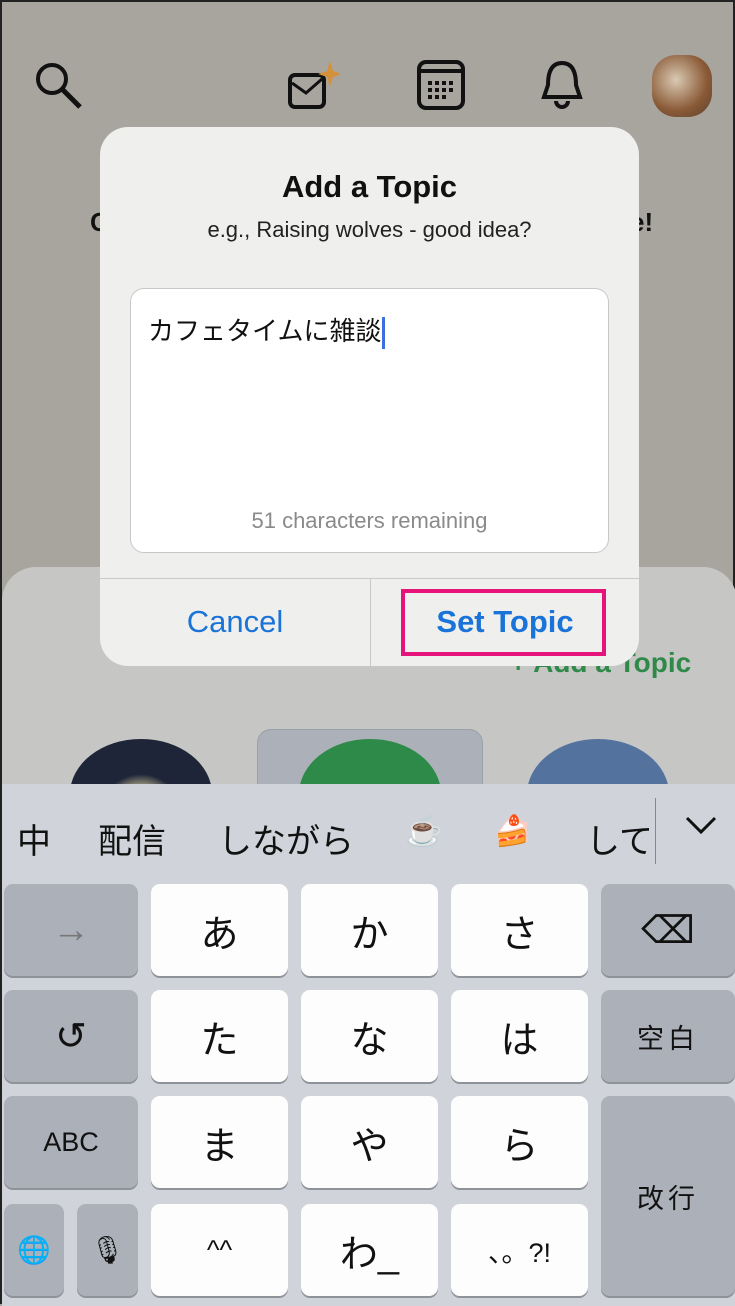 This screenshot has width=735, height=1306. Describe the element at coordinates (71, 1036) in the screenshot. I see `undo-key: ↺` at that location.